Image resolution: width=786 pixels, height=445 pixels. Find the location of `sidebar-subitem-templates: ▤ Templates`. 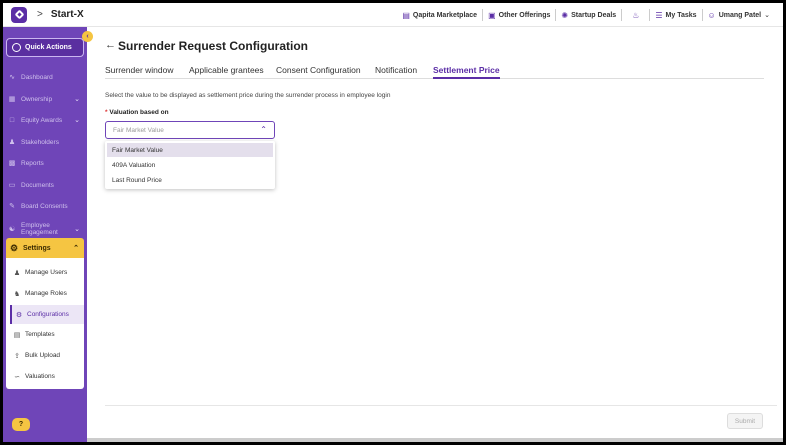

sidebar-subitem-templates: ▤ Templates is located at coordinates (47, 334).